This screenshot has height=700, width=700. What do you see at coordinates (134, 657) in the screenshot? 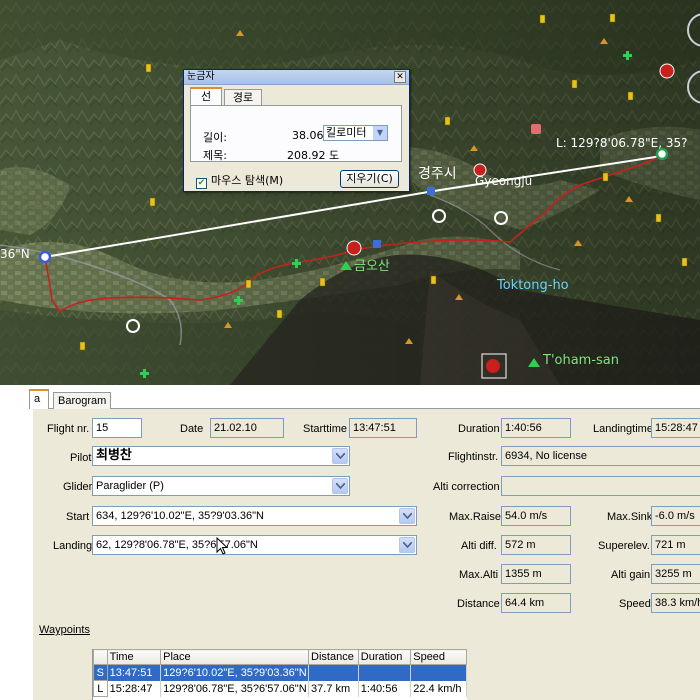
I see `column-header-time: Time` at bounding box center [134, 657].